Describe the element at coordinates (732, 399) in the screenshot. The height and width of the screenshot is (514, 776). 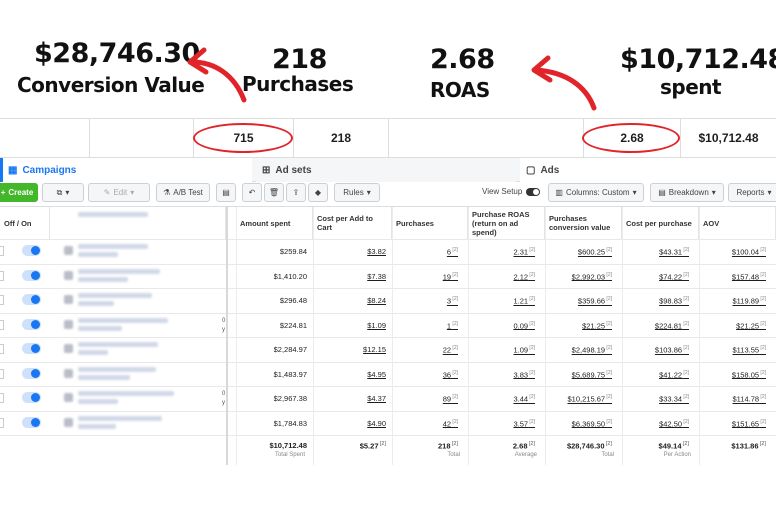
I see `table-cell: $114.78 [2]` at that location.